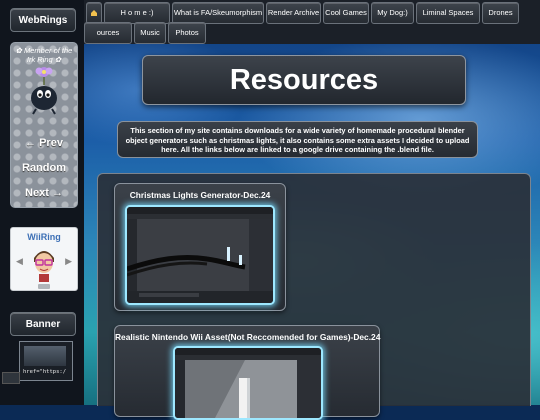  I want to click on wiiring-prev-arrow-icon: ◀, so click(19, 261).